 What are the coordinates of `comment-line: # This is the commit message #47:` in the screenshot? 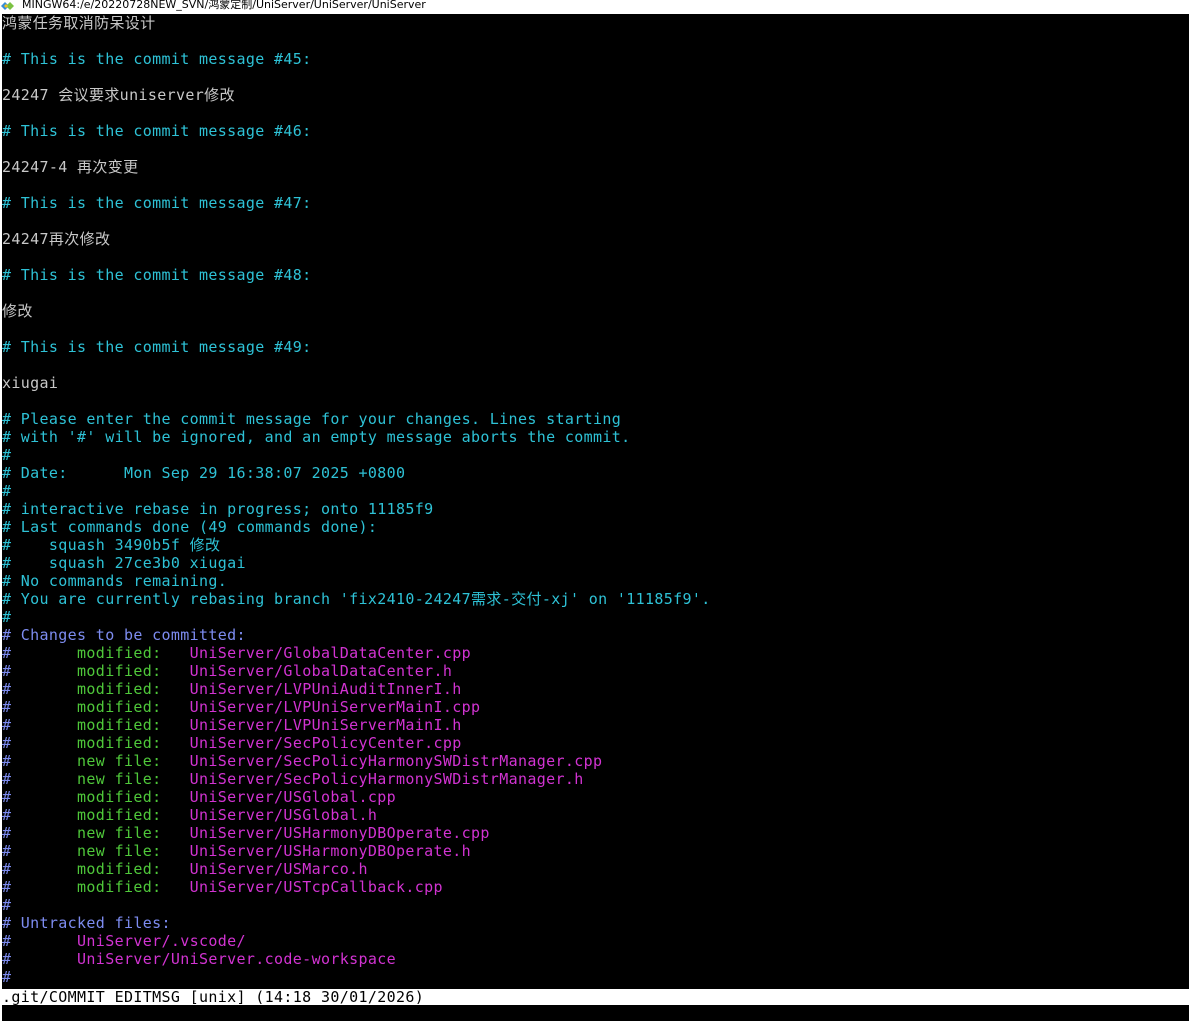 It's located at (157, 203).